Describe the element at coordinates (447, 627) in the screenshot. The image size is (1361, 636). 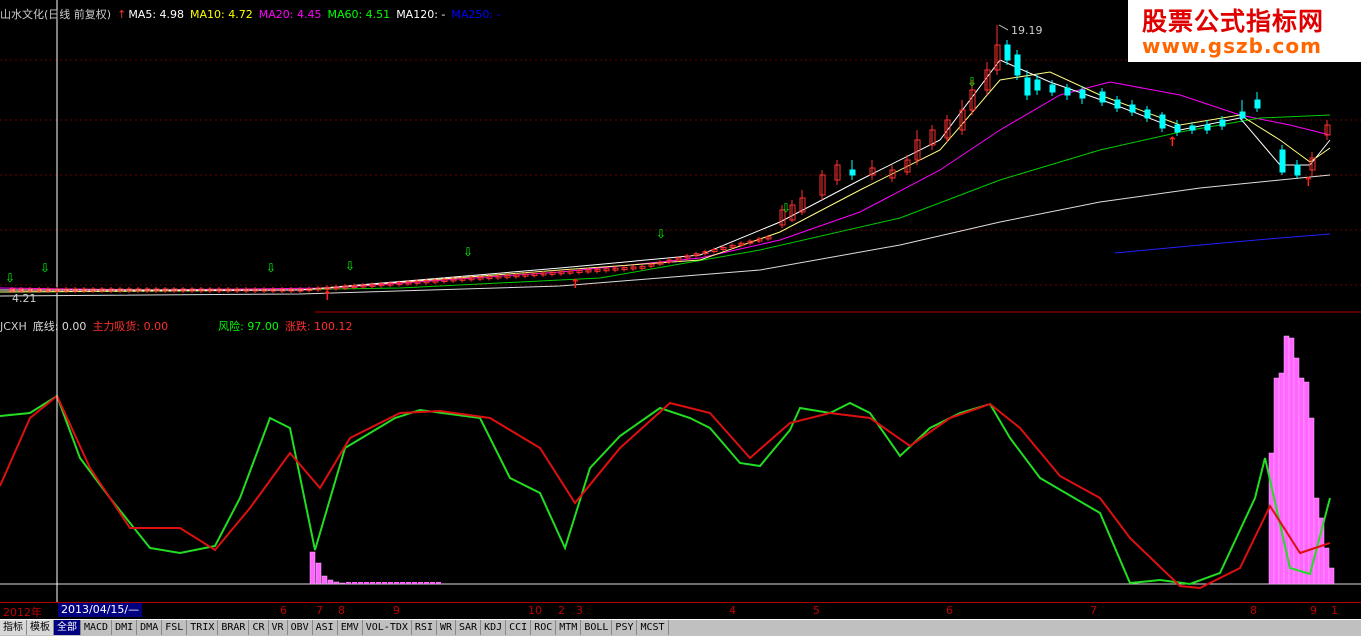
I see `tab-wr: WR` at that location.